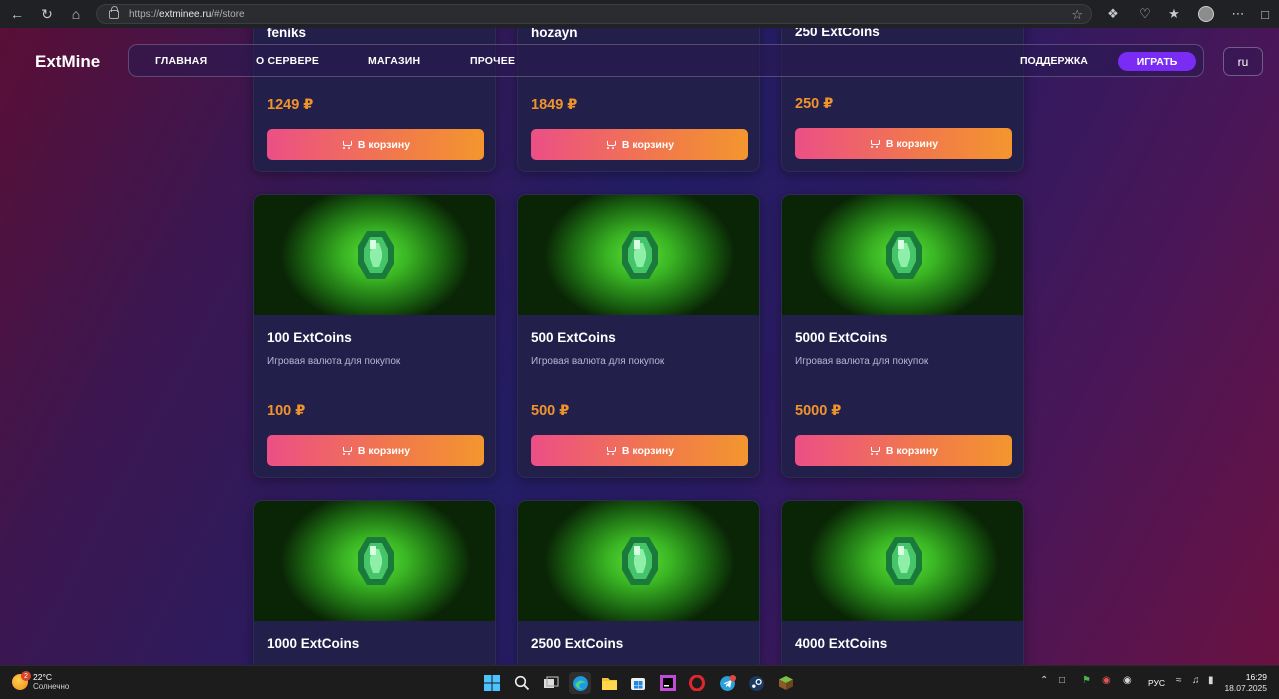 The image size is (1279, 699). Describe the element at coordinates (1156, 683) in the screenshot. I see `input-language: РУС` at that location.